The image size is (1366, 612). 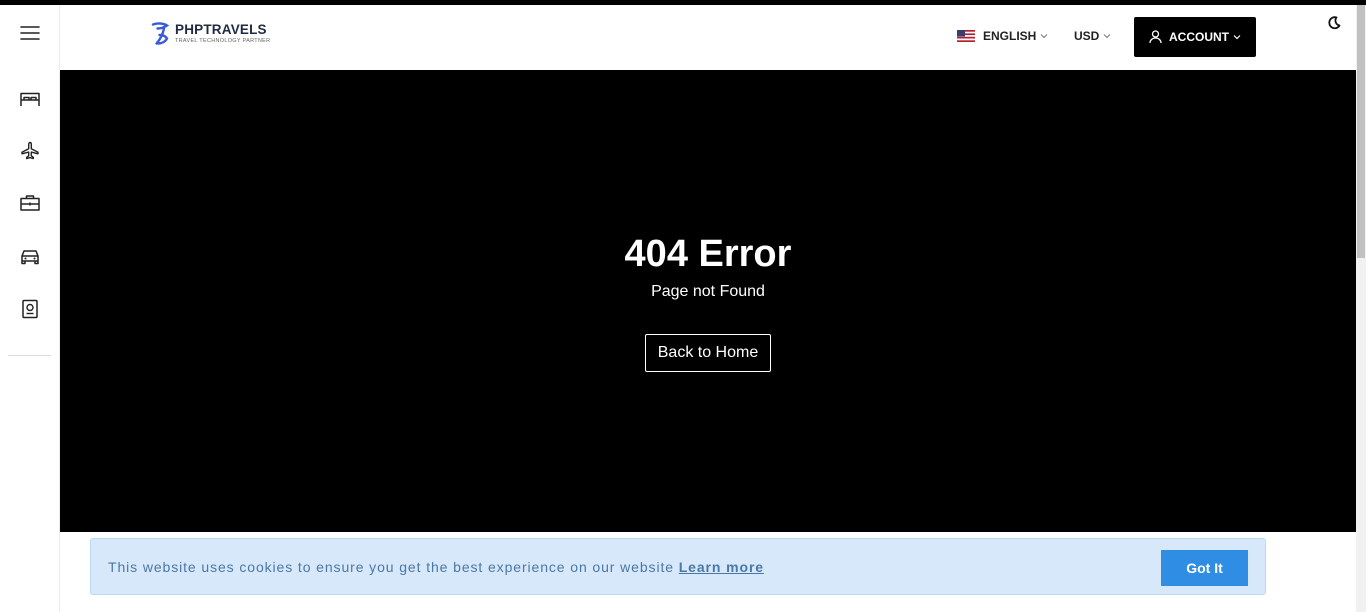 What do you see at coordinates (1361, 308) in the screenshot?
I see `scrollbar` at bounding box center [1361, 308].